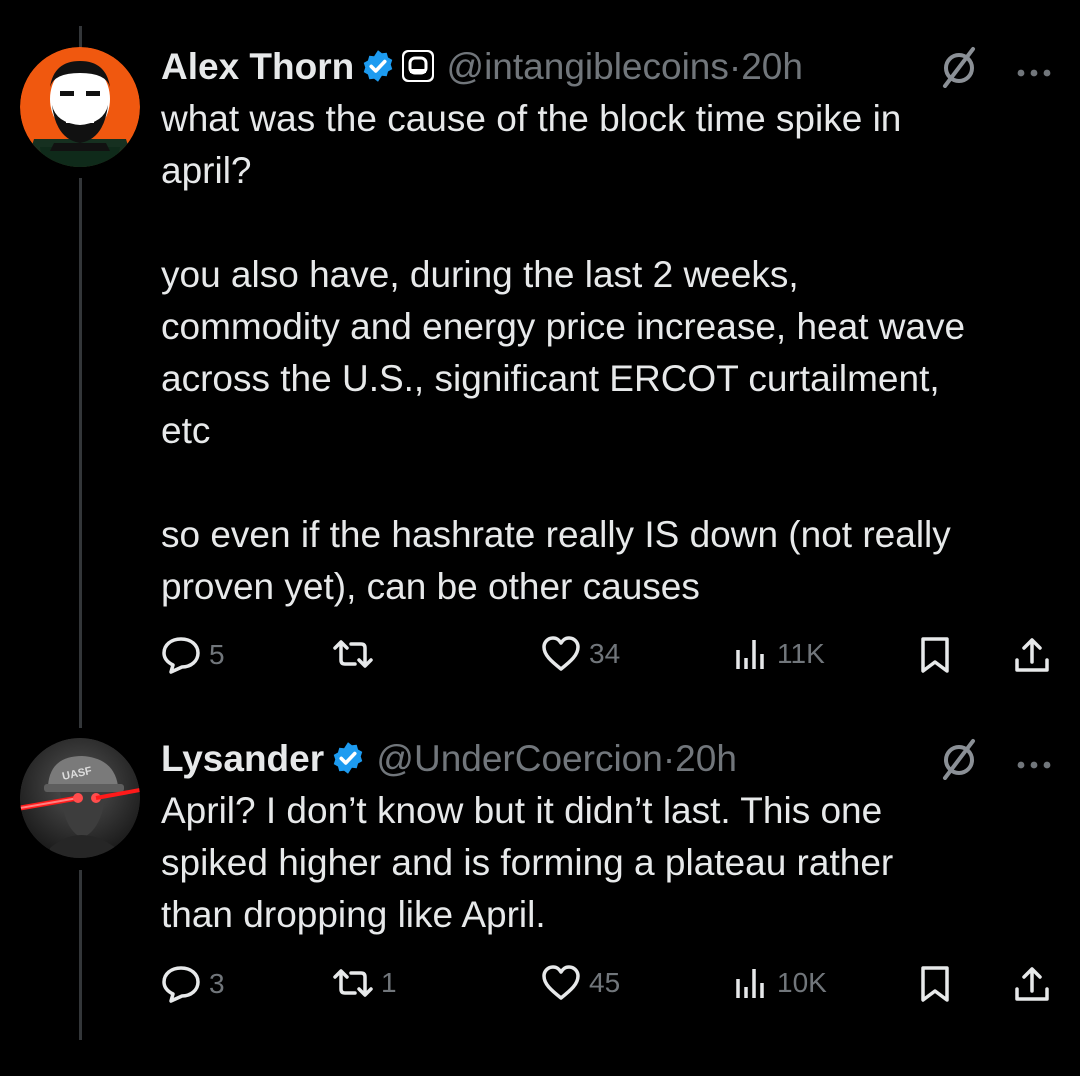 The height and width of the screenshot is (1076, 1080). What do you see at coordinates (605, 982) in the screenshot?
I see `like-count: 45` at bounding box center [605, 982].